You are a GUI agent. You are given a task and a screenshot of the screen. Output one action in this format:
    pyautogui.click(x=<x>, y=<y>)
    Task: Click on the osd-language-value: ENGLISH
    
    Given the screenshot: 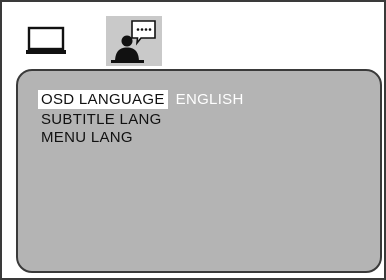 What is the action you would take?
    pyautogui.click(x=209, y=99)
    